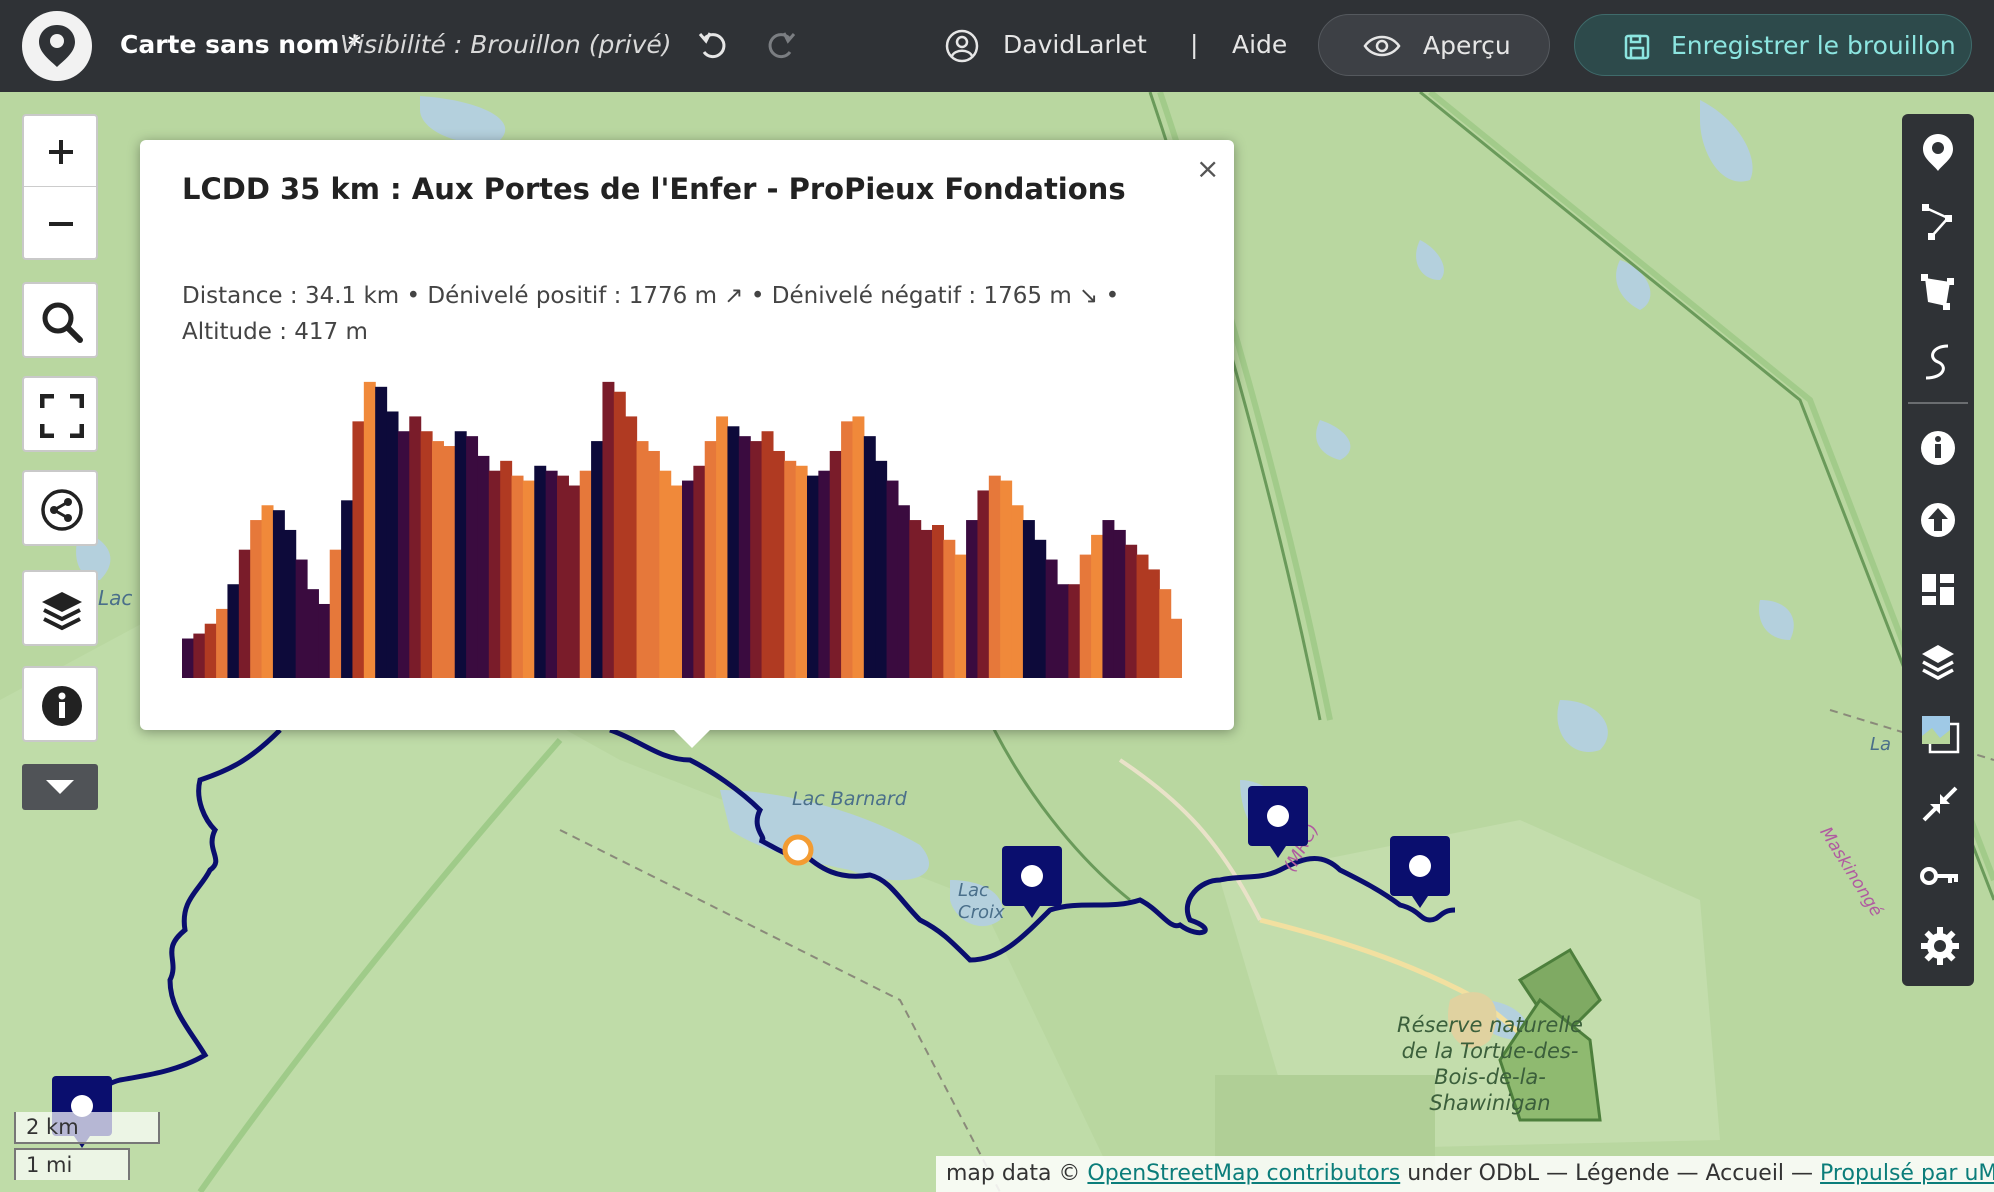 The width and height of the screenshot is (1994, 1192). I want to click on scale-km: 2 km, so click(87, 1128).